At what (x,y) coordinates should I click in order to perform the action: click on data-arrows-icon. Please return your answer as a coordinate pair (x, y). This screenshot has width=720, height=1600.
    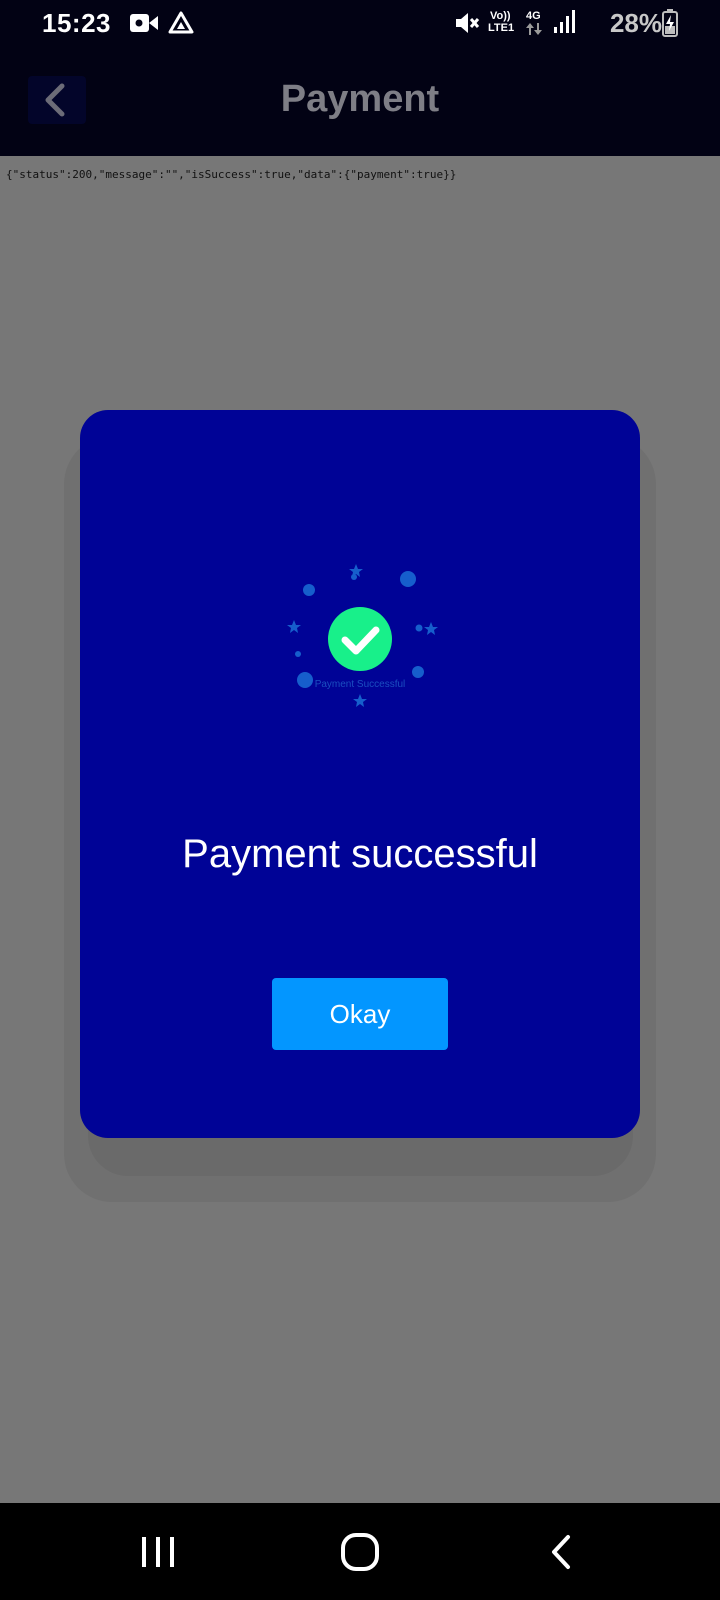
    Looking at the image, I should click on (534, 29).